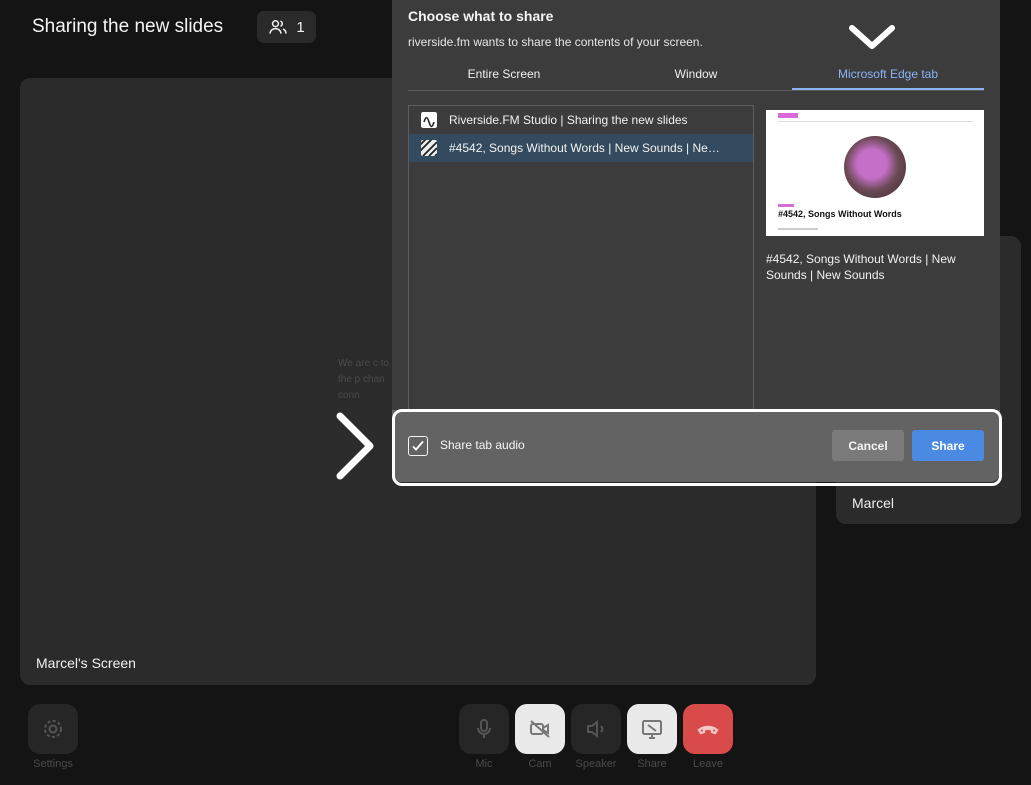 The width and height of the screenshot is (1031, 785). Describe the element at coordinates (868, 445) in the screenshot. I see `cancel-button: Cancel` at that location.